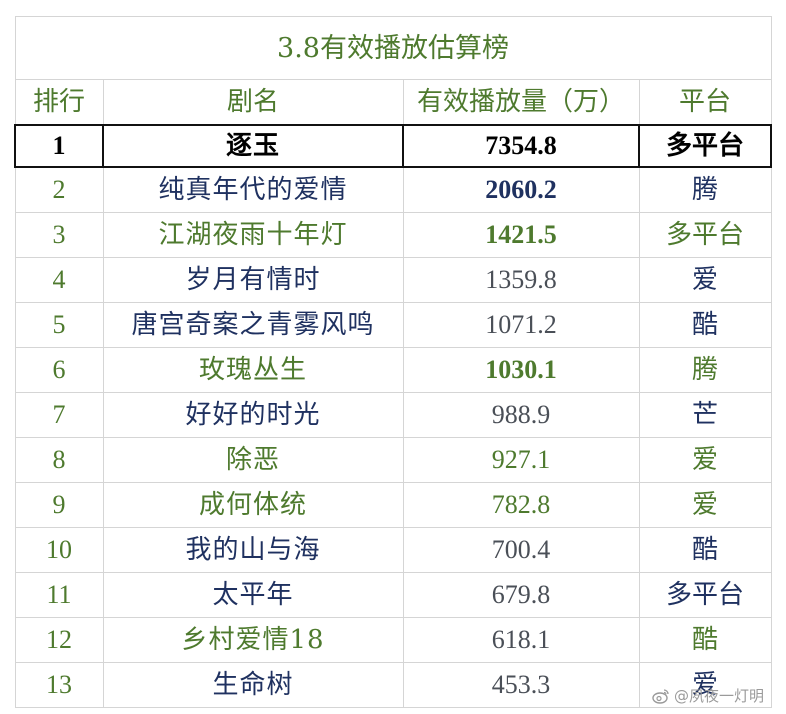 The width and height of the screenshot is (786, 714). I want to click on drama-name: 江湖夜雨十年灯, so click(253, 235).